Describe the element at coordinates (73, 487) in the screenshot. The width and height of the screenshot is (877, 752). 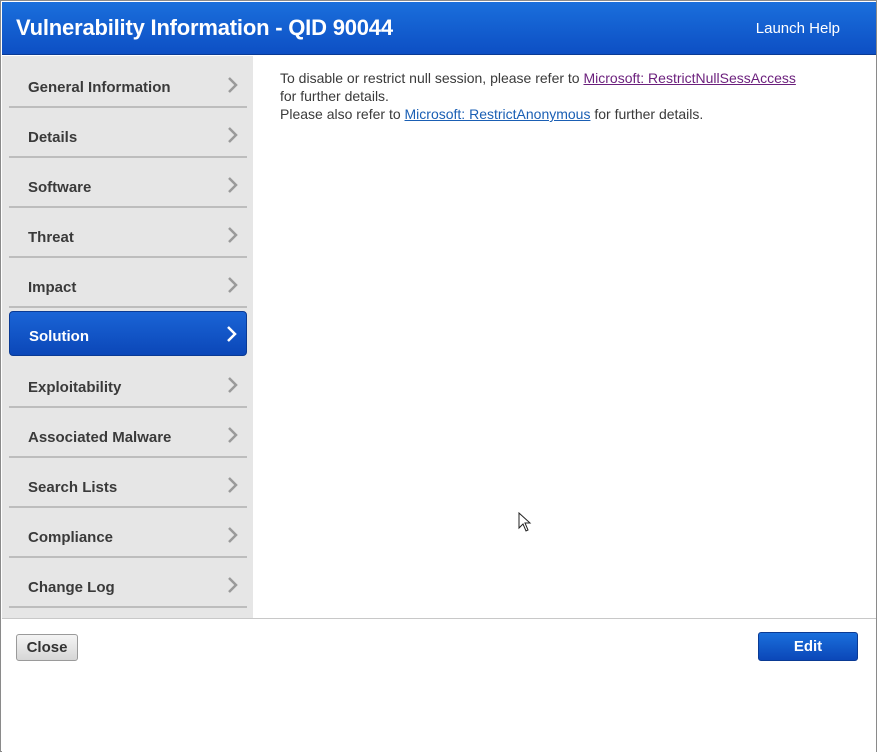
I see `sidebar-item-label: Search Lists` at that location.